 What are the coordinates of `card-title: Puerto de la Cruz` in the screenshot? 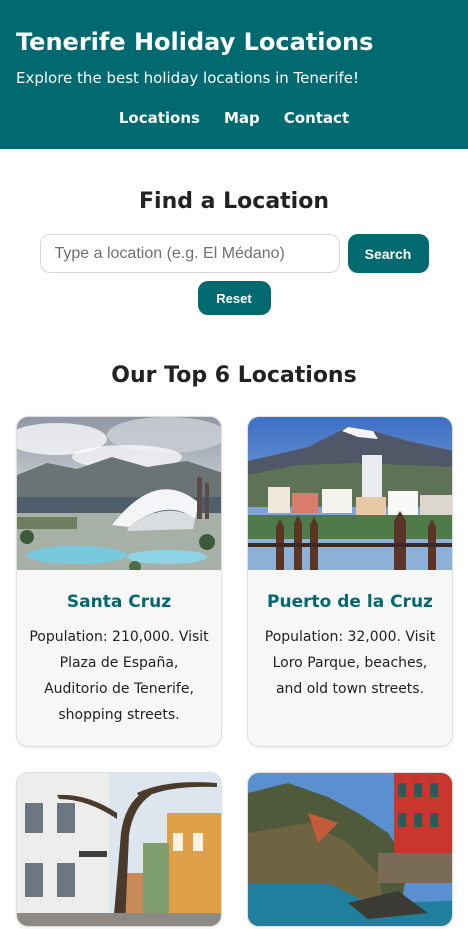 It's located at (350, 602).